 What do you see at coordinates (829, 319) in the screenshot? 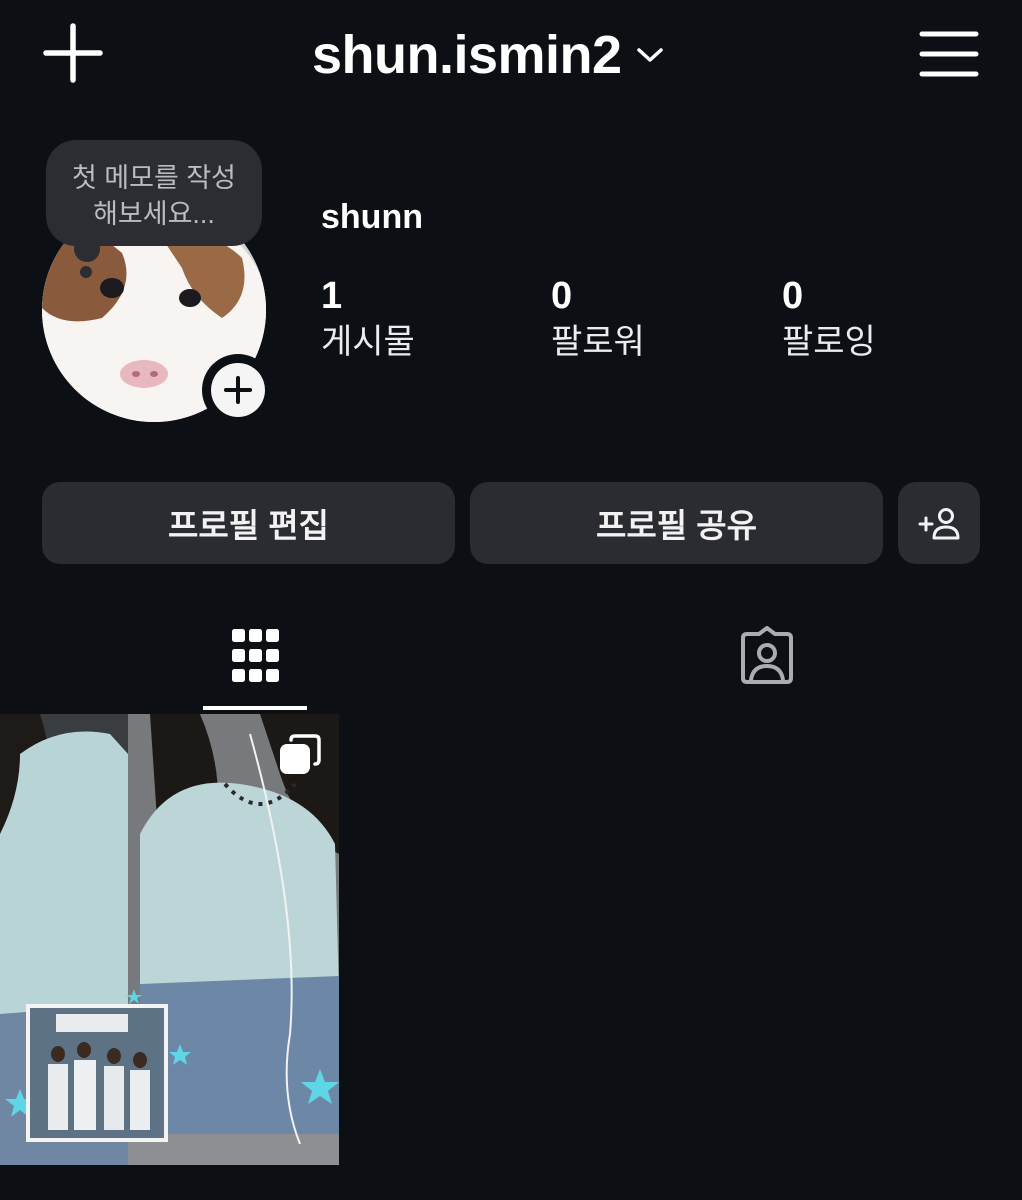
I see `following-stat: 0 팔로잉` at bounding box center [829, 319].